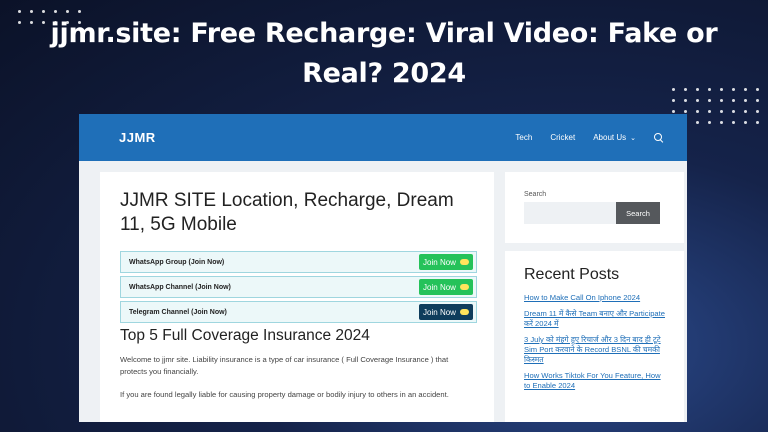  I want to click on nav-item-about-us: About Us ⌄, so click(614, 137).